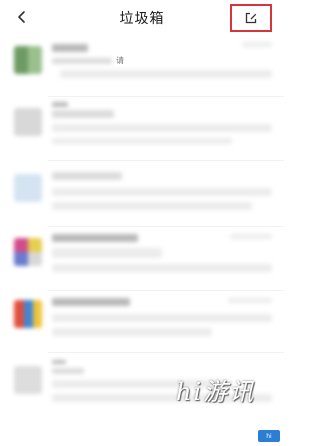 The width and height of the screenshot is (320, 446). What do you see at coordinates (142, 69) in the screenshot?
I see `list-item: 请` at bounding box center [142, 69].